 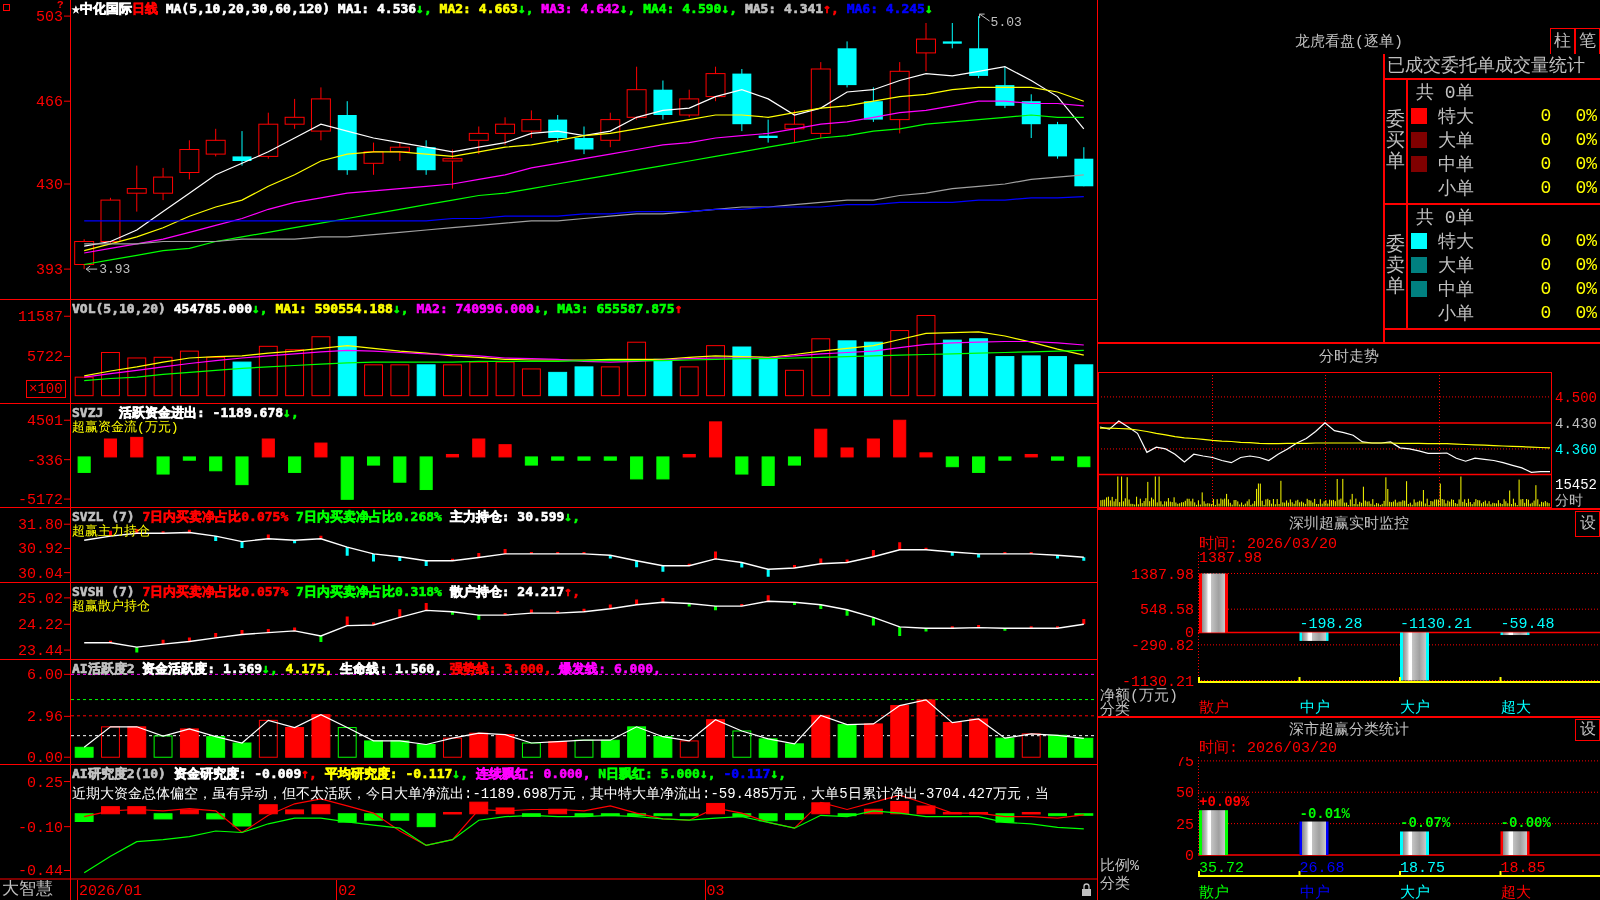 What do you see at coordinates (1189, 856) in the screenshot?
I see `y-axis-label: 0` at bounding box center [1189, 856].